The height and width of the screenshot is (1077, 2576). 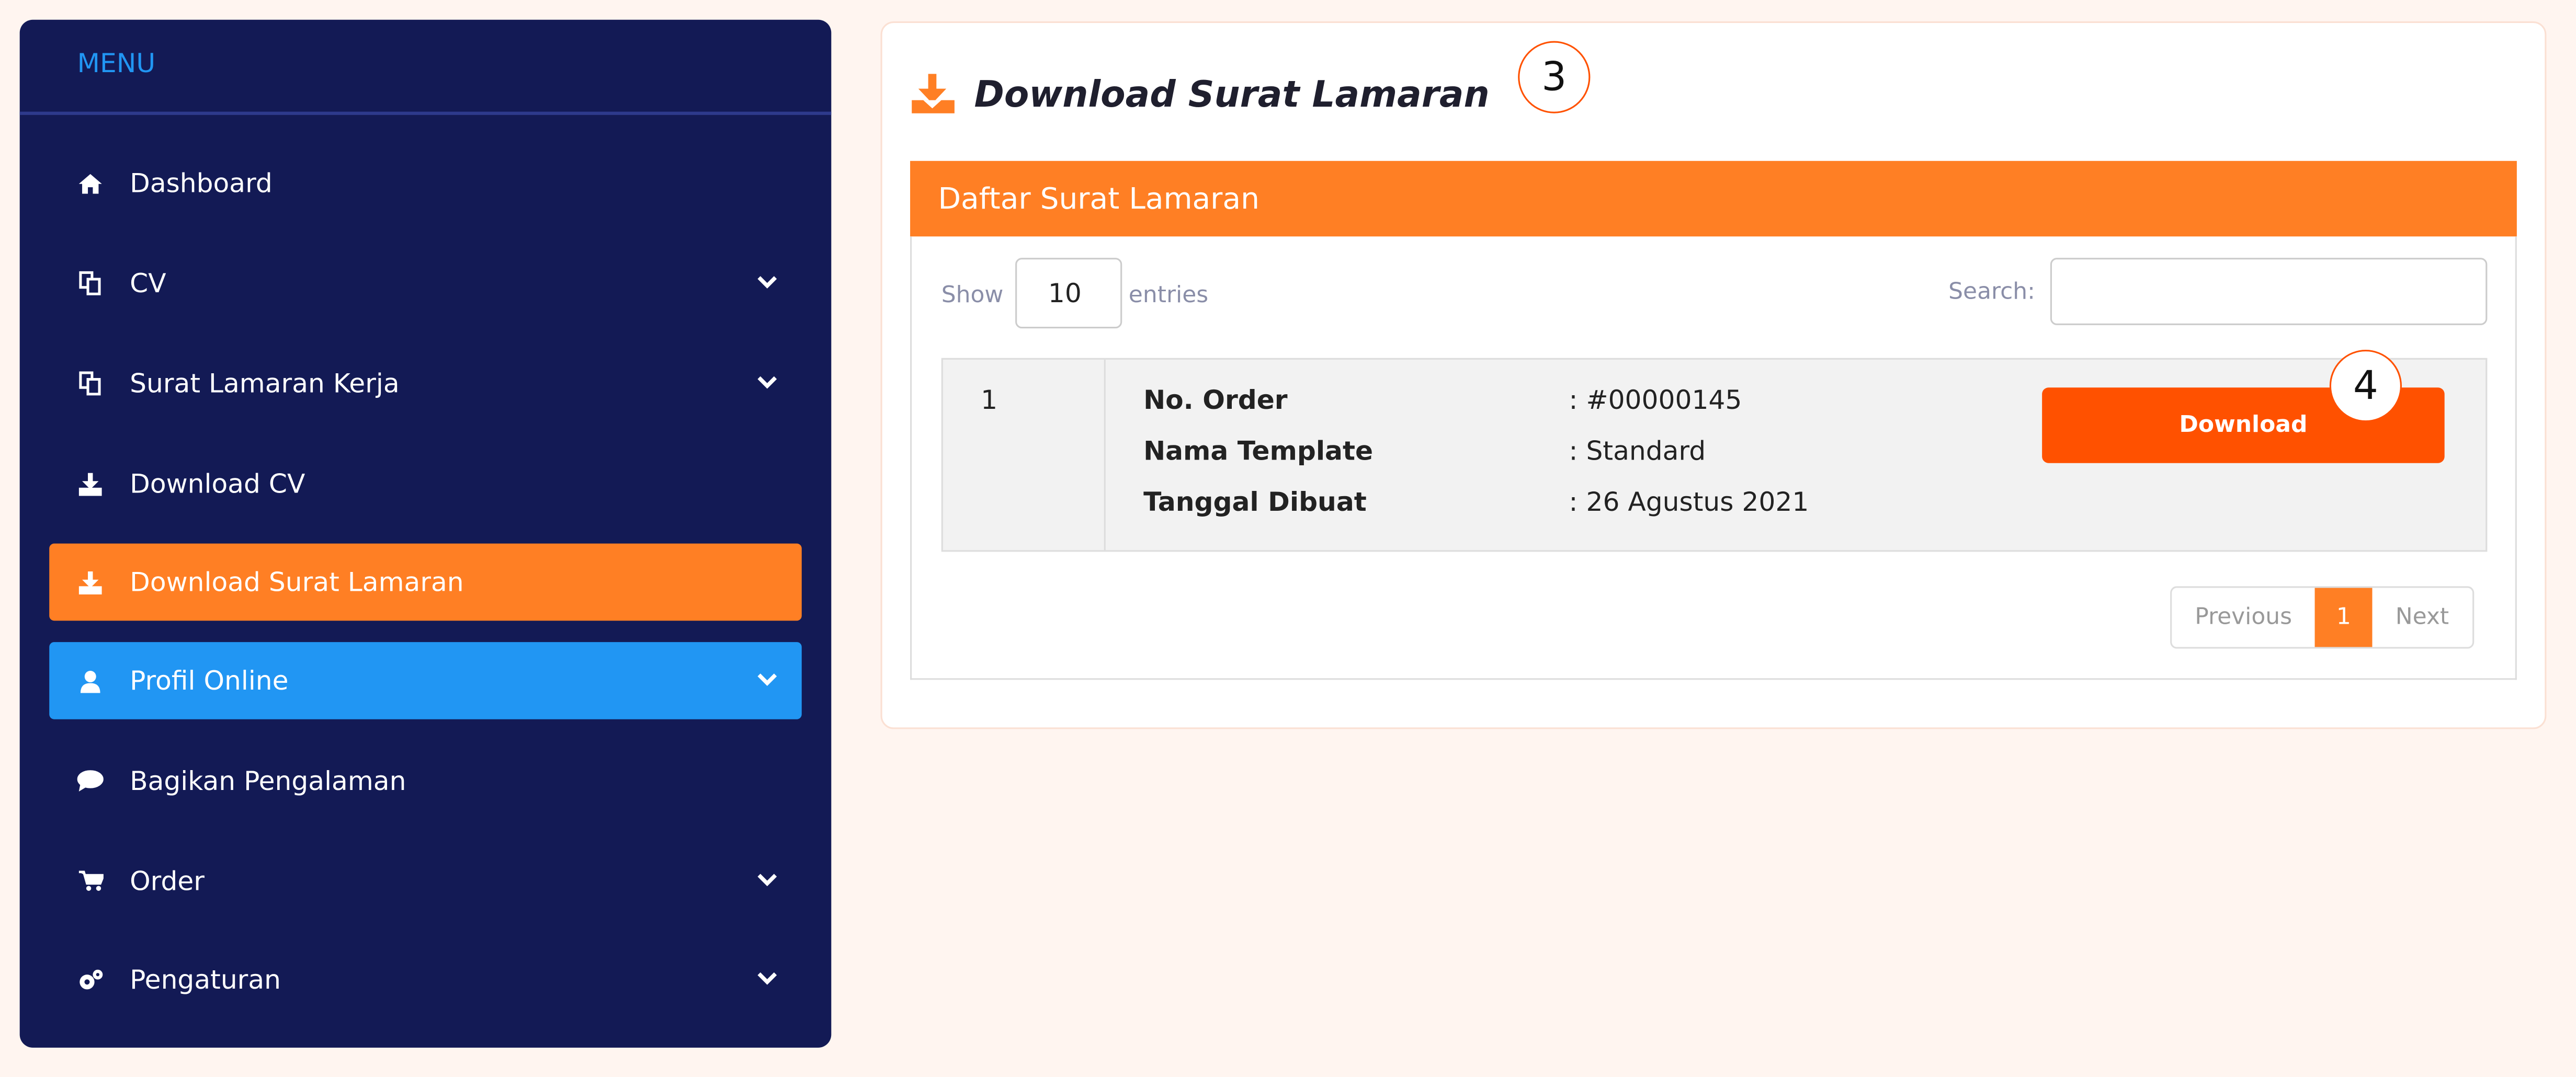 What do you see at coordinates (425, 680) in the screenshot?
I see `sidebar-item-profil-online: Profil Online` at bounding box center [425, 680].